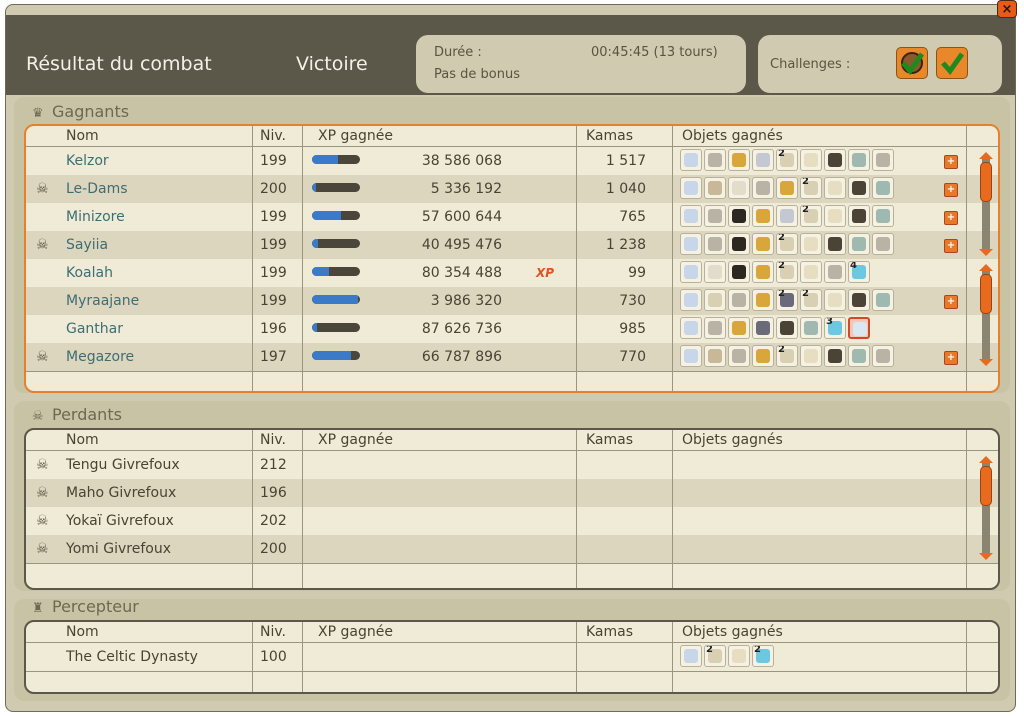  Describe the element at coordinates (763, 656) in the screenshot. I see `potion-item-icon: 2` at that location.